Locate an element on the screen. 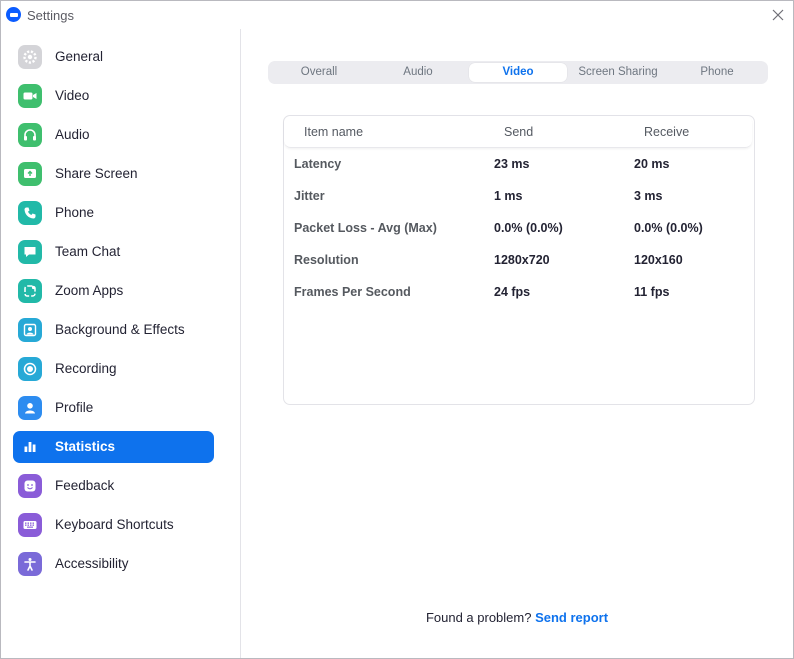 Image resolution: width=794 pixels, height=659 pixels. keyboard-icon is located at coordinates (30, 525).